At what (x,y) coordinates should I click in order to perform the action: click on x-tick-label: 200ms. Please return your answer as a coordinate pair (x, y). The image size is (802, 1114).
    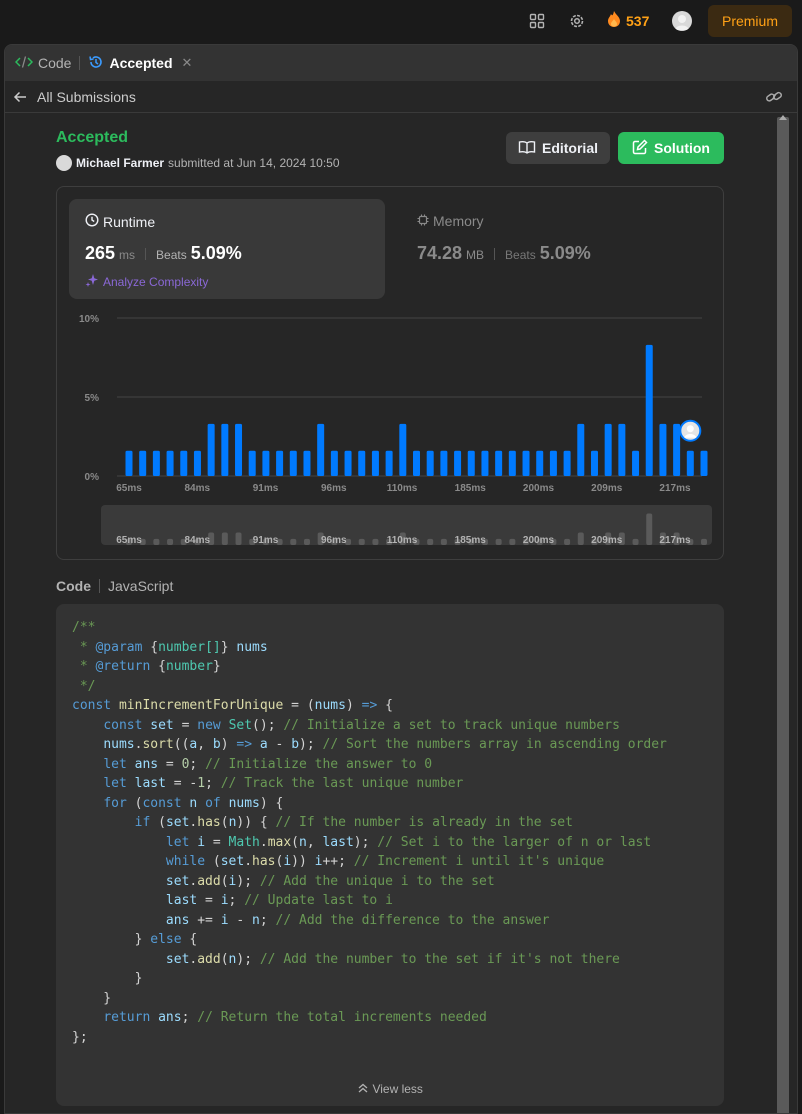
    Looking at the image, I should click on (539, 488).